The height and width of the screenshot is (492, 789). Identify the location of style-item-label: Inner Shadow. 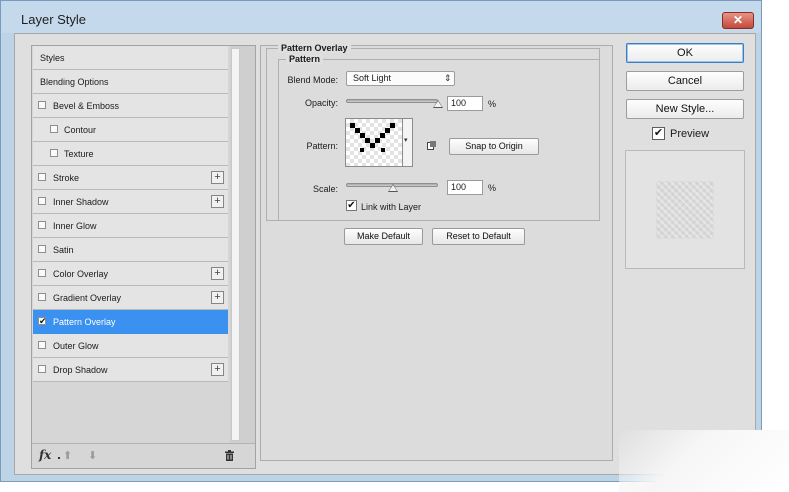
(81, 202).